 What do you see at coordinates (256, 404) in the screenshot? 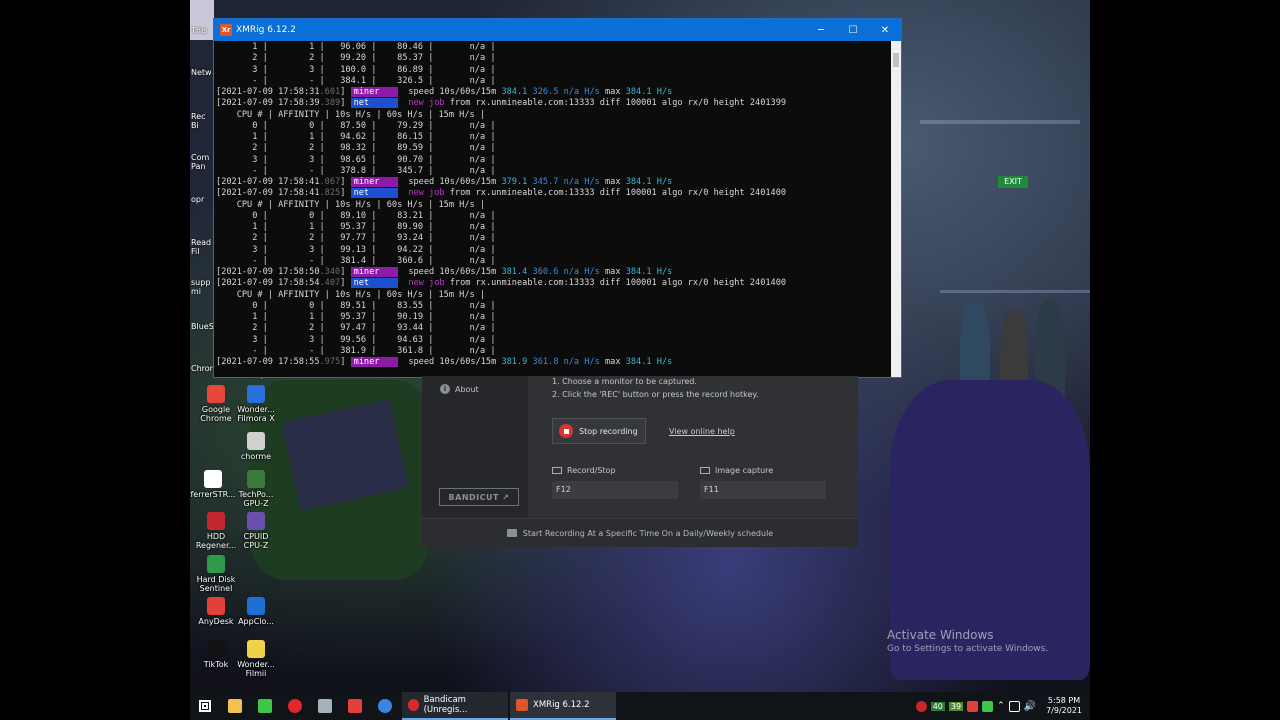
I see `desktop-icon: Wonder... Filmora X` at bounding box center [256, 404].